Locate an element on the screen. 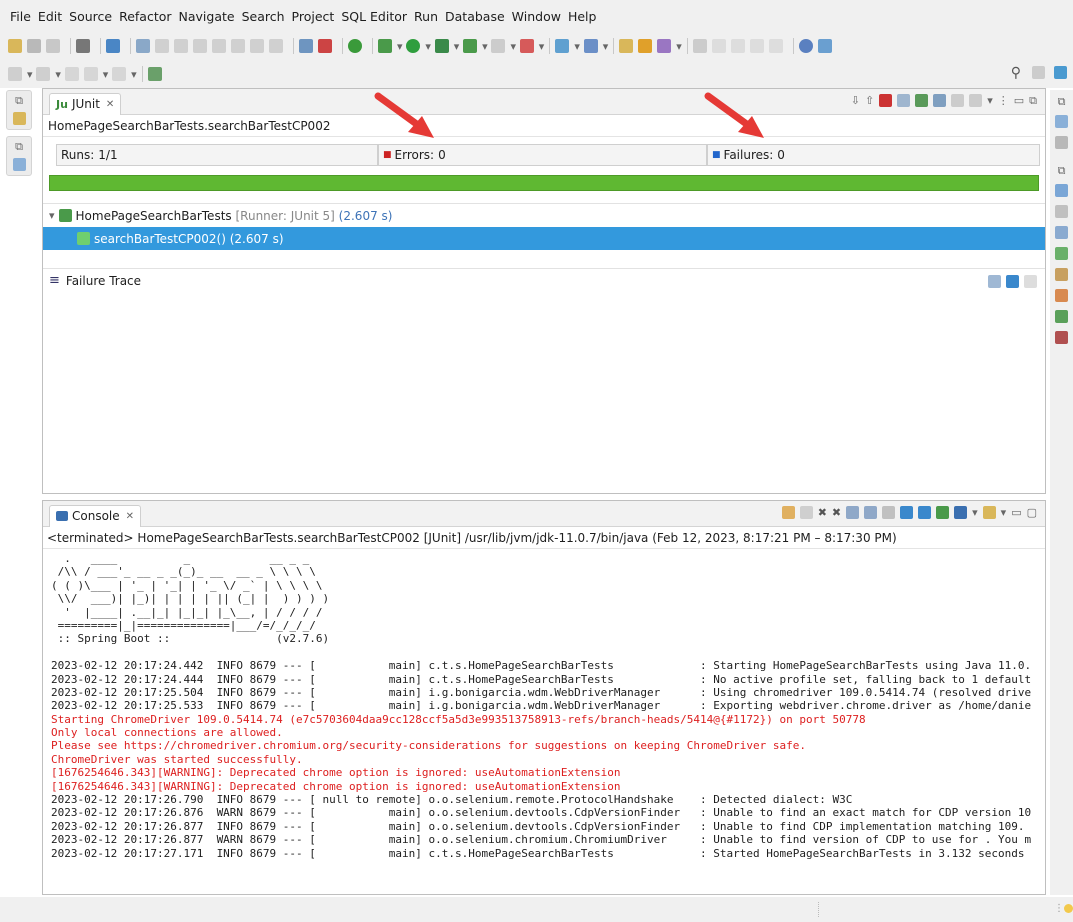 The image size is (1073, 922). filter-stack-trace-icon is located at coordinates (1012, 281).